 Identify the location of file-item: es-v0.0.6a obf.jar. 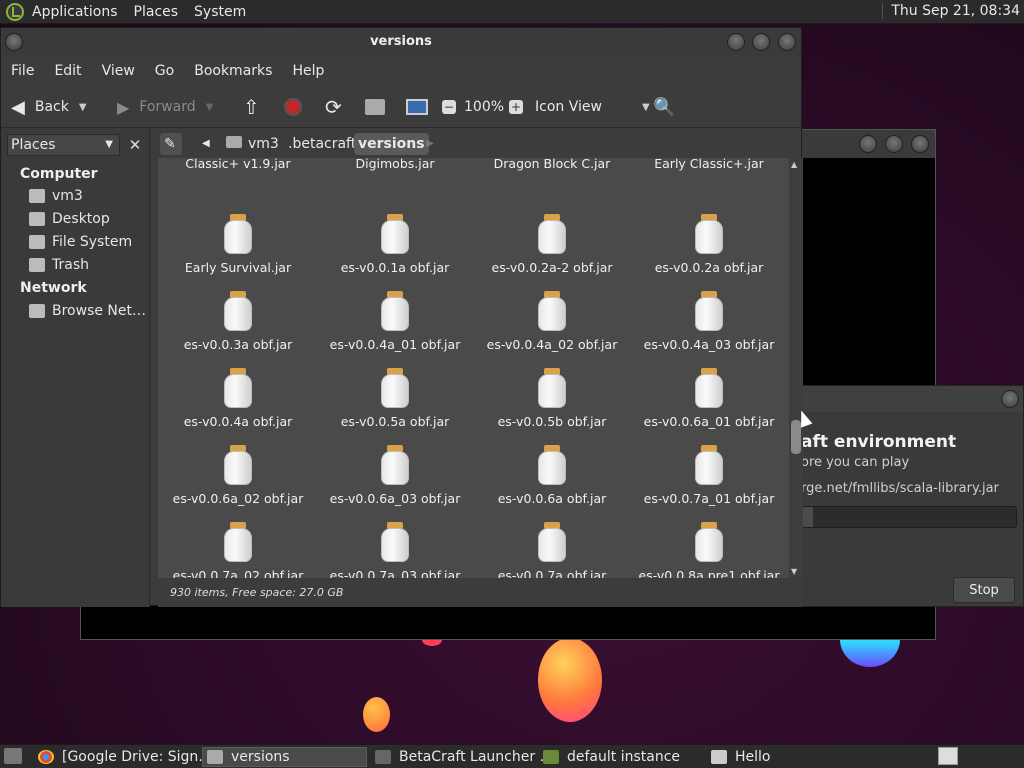
(552, 475).